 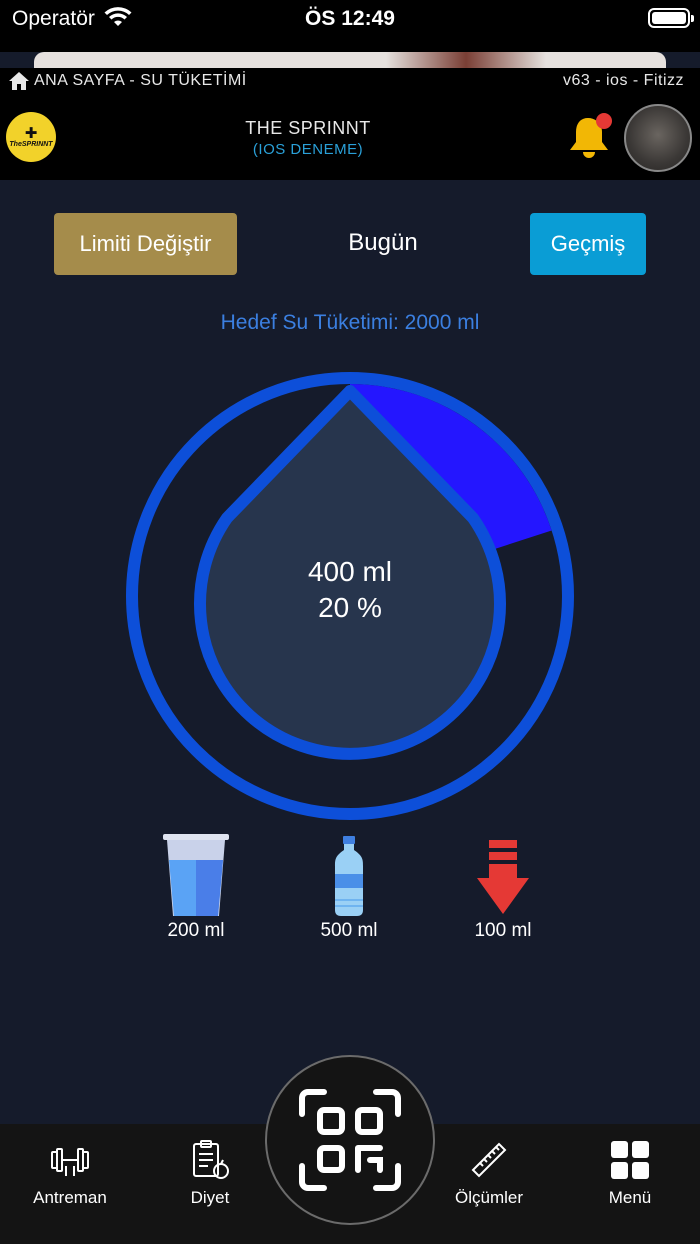 I want to click on tab-diet-label: Diyet, so click(x=210, y=1197).